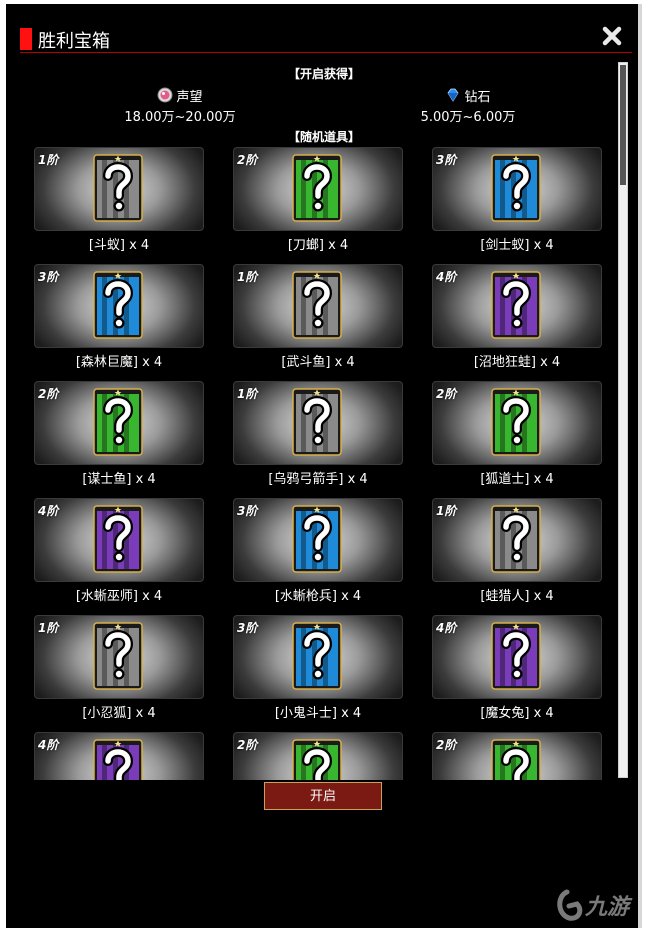  Describe the element at coordinates (517, 245) in the screenshot. I see `item-label: [剑士蚁] x 4` at that location.